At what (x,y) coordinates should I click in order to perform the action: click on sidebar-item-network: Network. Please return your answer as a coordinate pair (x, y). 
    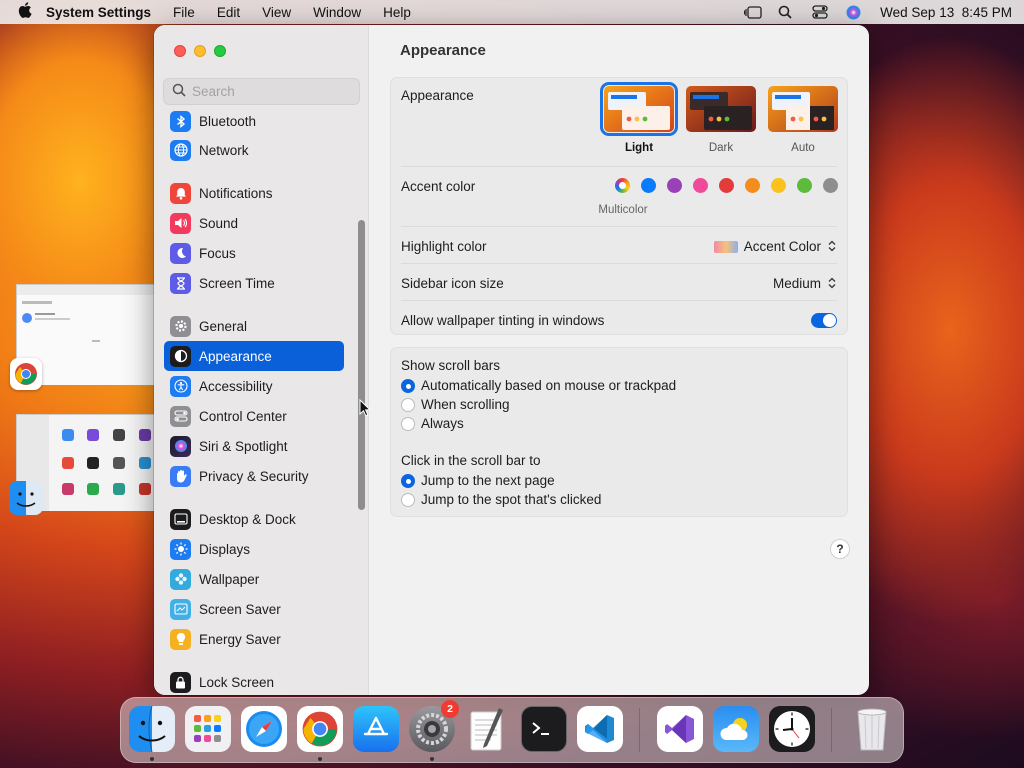
    Looking at the image, I should click on (254, 150).